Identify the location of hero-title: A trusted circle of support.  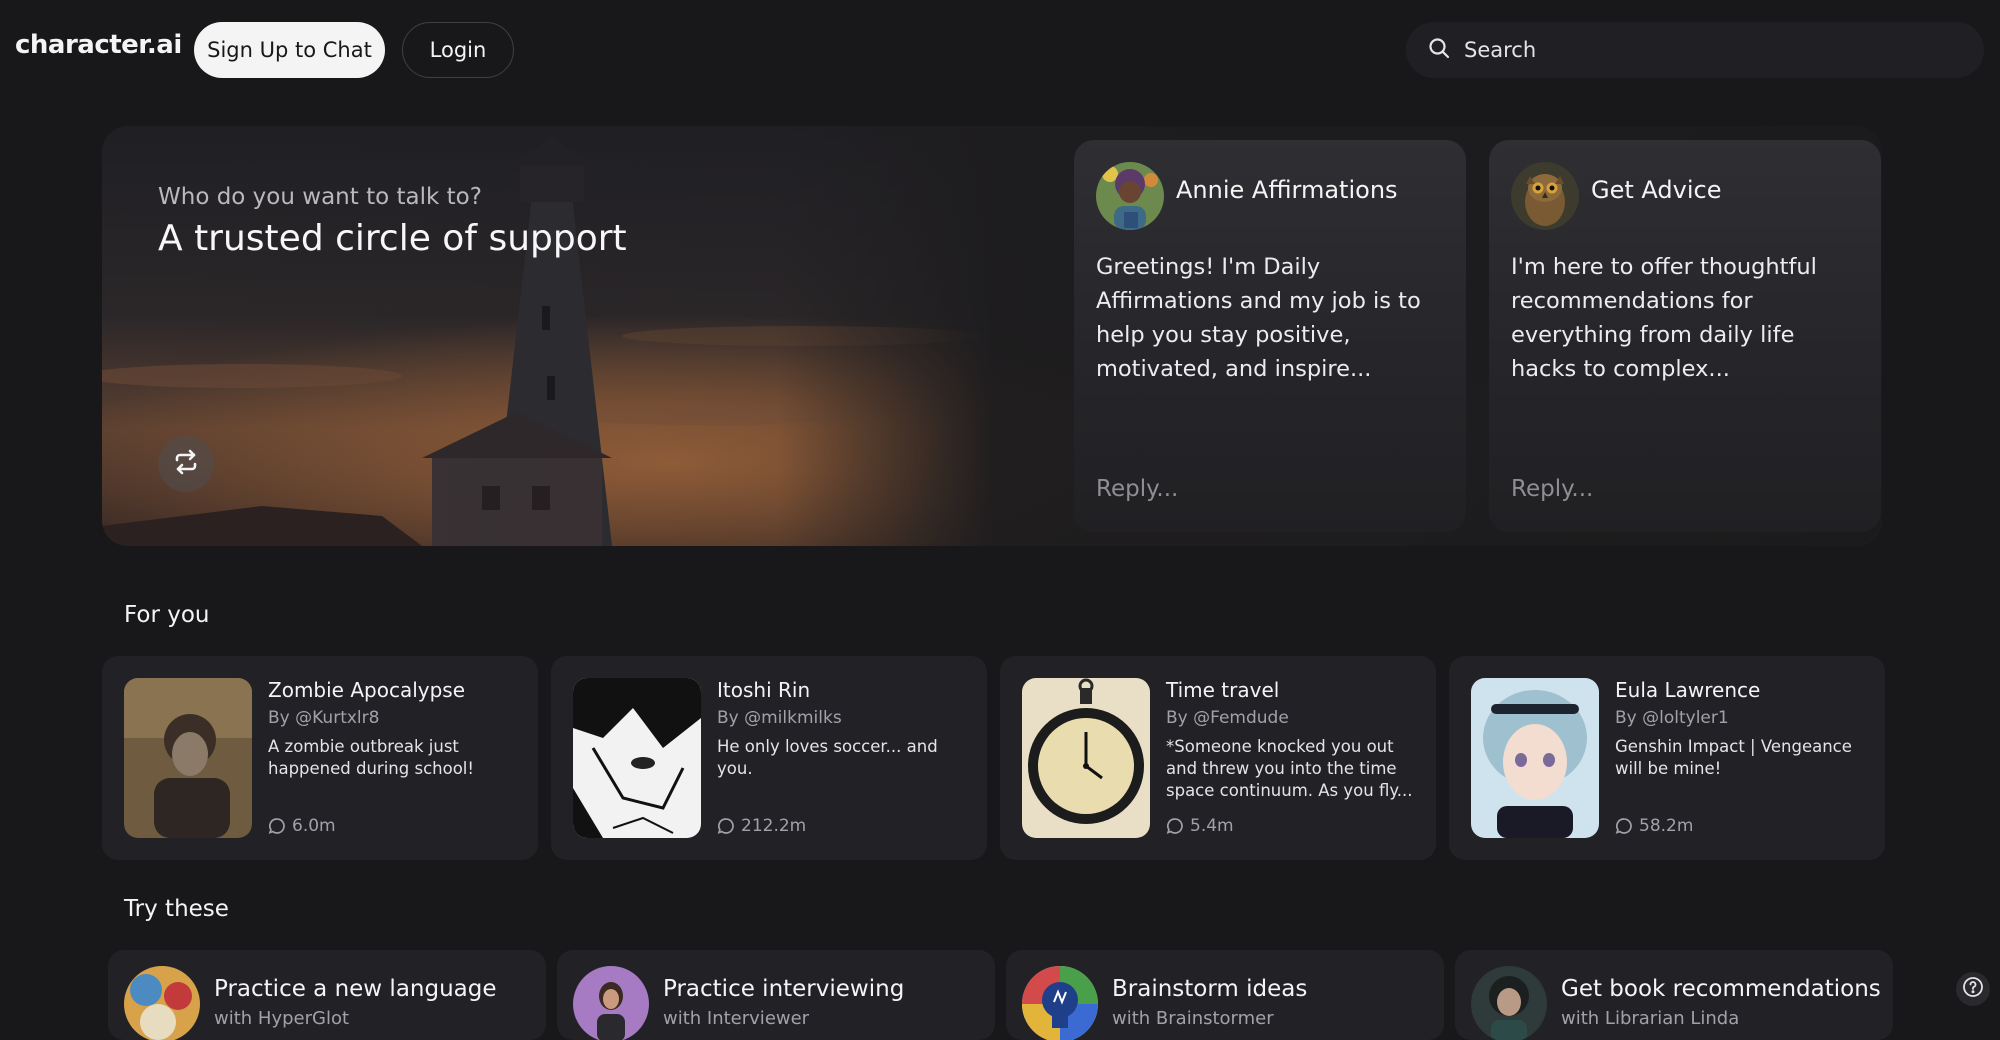
(392, 238).